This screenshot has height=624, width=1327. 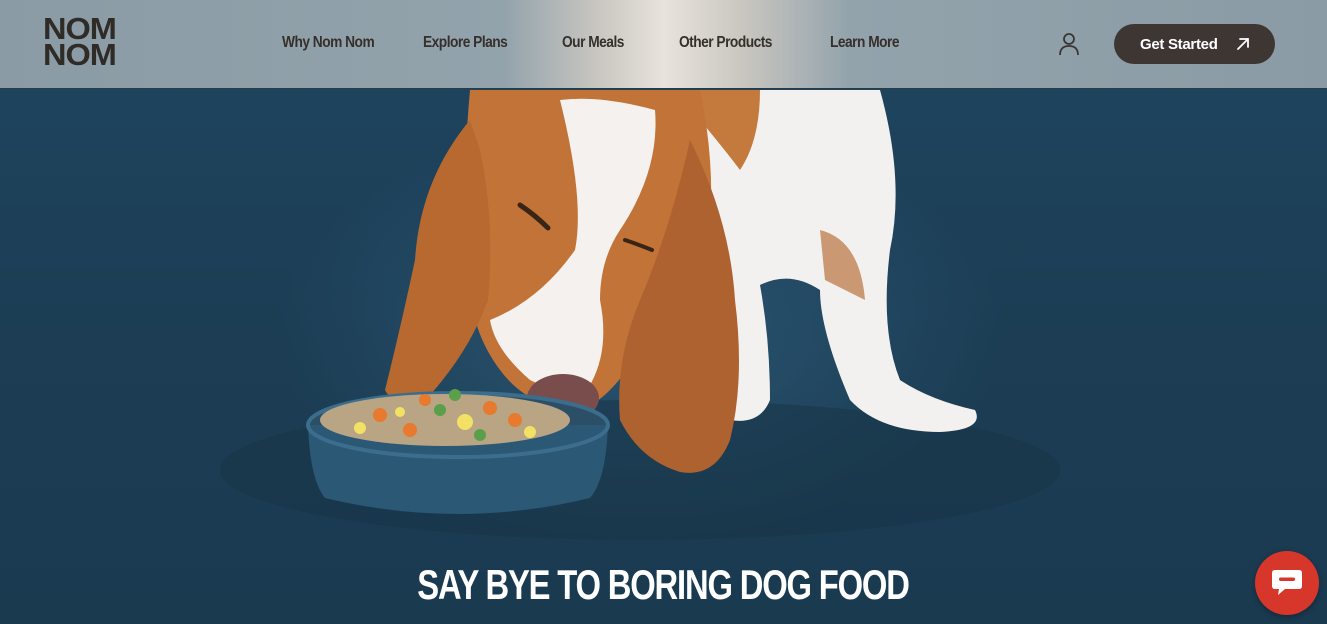 I want to click on nom-nom-logo: NOM NOM, so click(x=84, y=42).